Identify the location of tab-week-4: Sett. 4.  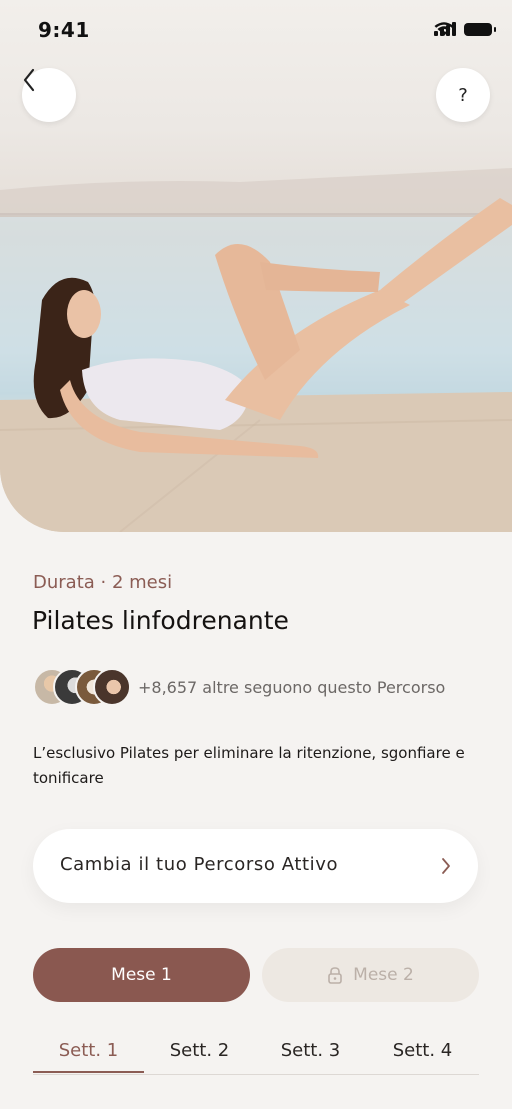
(422, 1050).